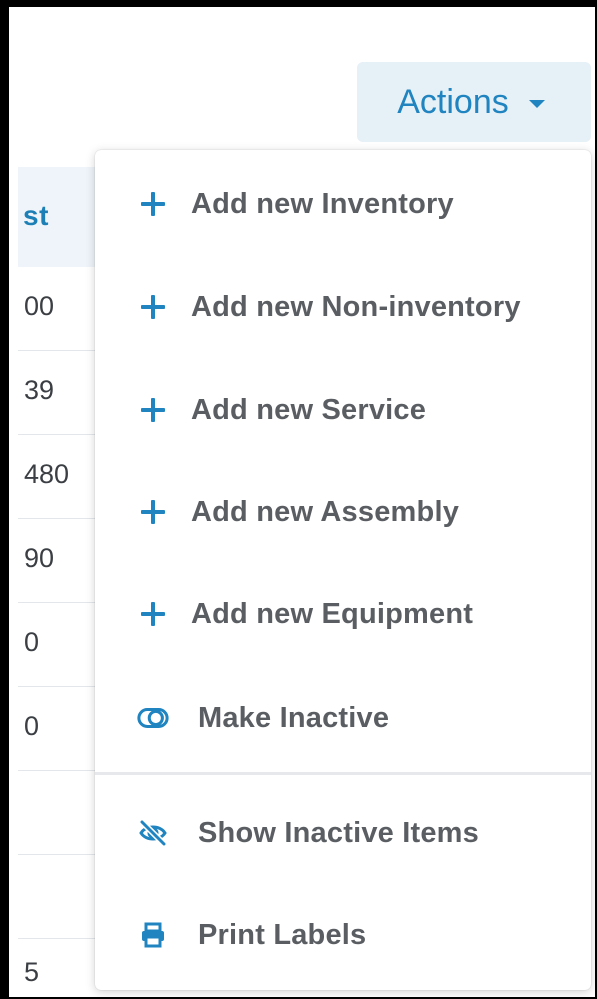 This screenshot has height=999, width=597. I want to click on menu-item-add-new-assembly: Add new Assembly, so click(343, 512).